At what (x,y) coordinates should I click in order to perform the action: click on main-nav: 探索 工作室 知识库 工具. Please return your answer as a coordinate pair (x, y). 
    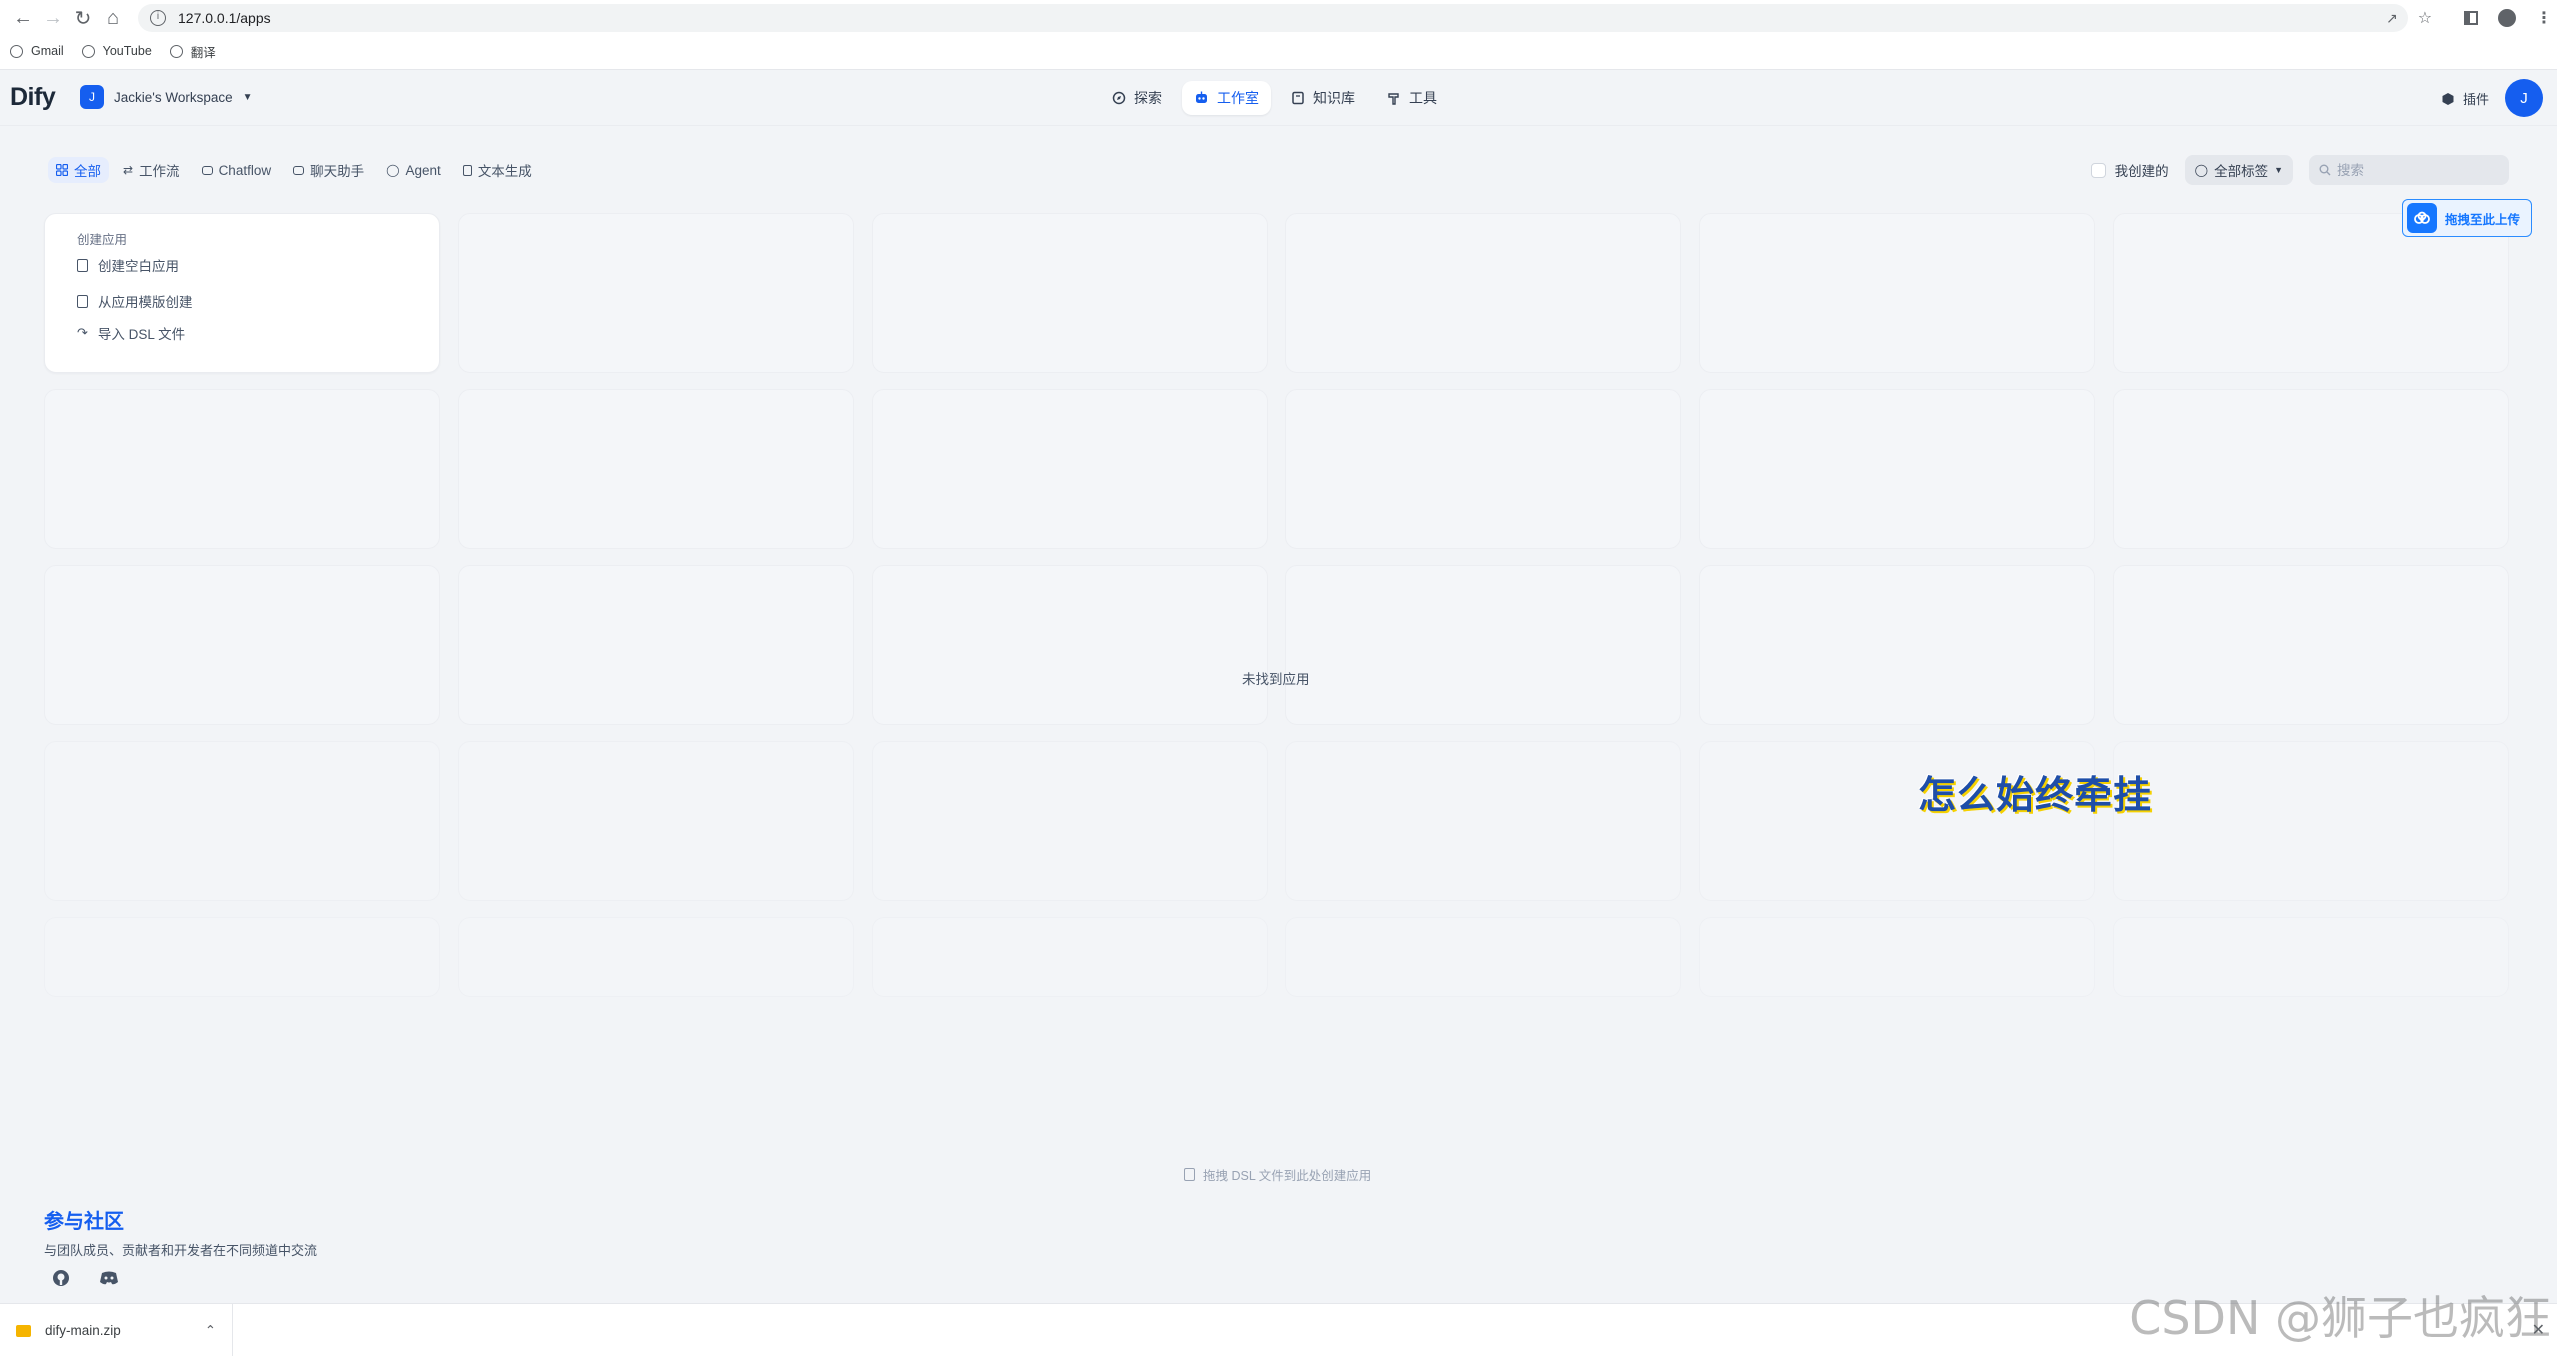
    Looking at the image, I should click on (1274, 98).